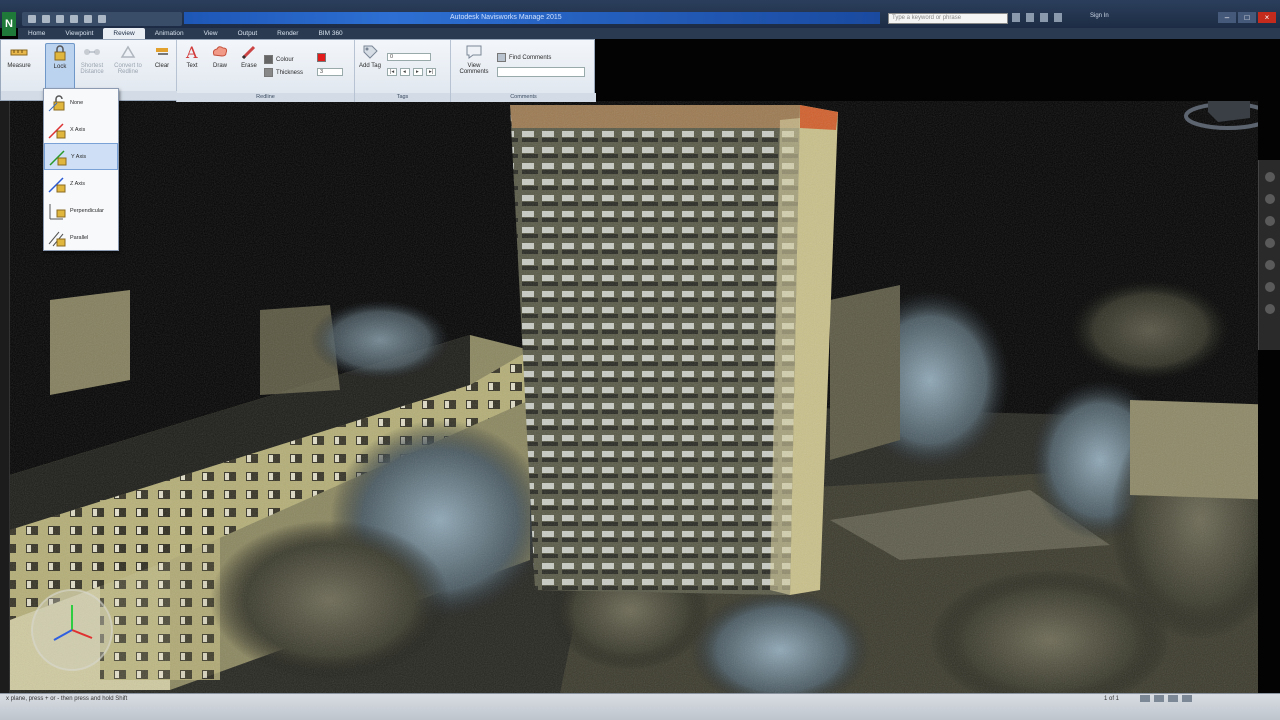 The height and width of the screenshot is (720, 1280). Describe the element at coordinates (330, 33) in the screenshot. I see `tab-bim360: BIM 360` at that location.